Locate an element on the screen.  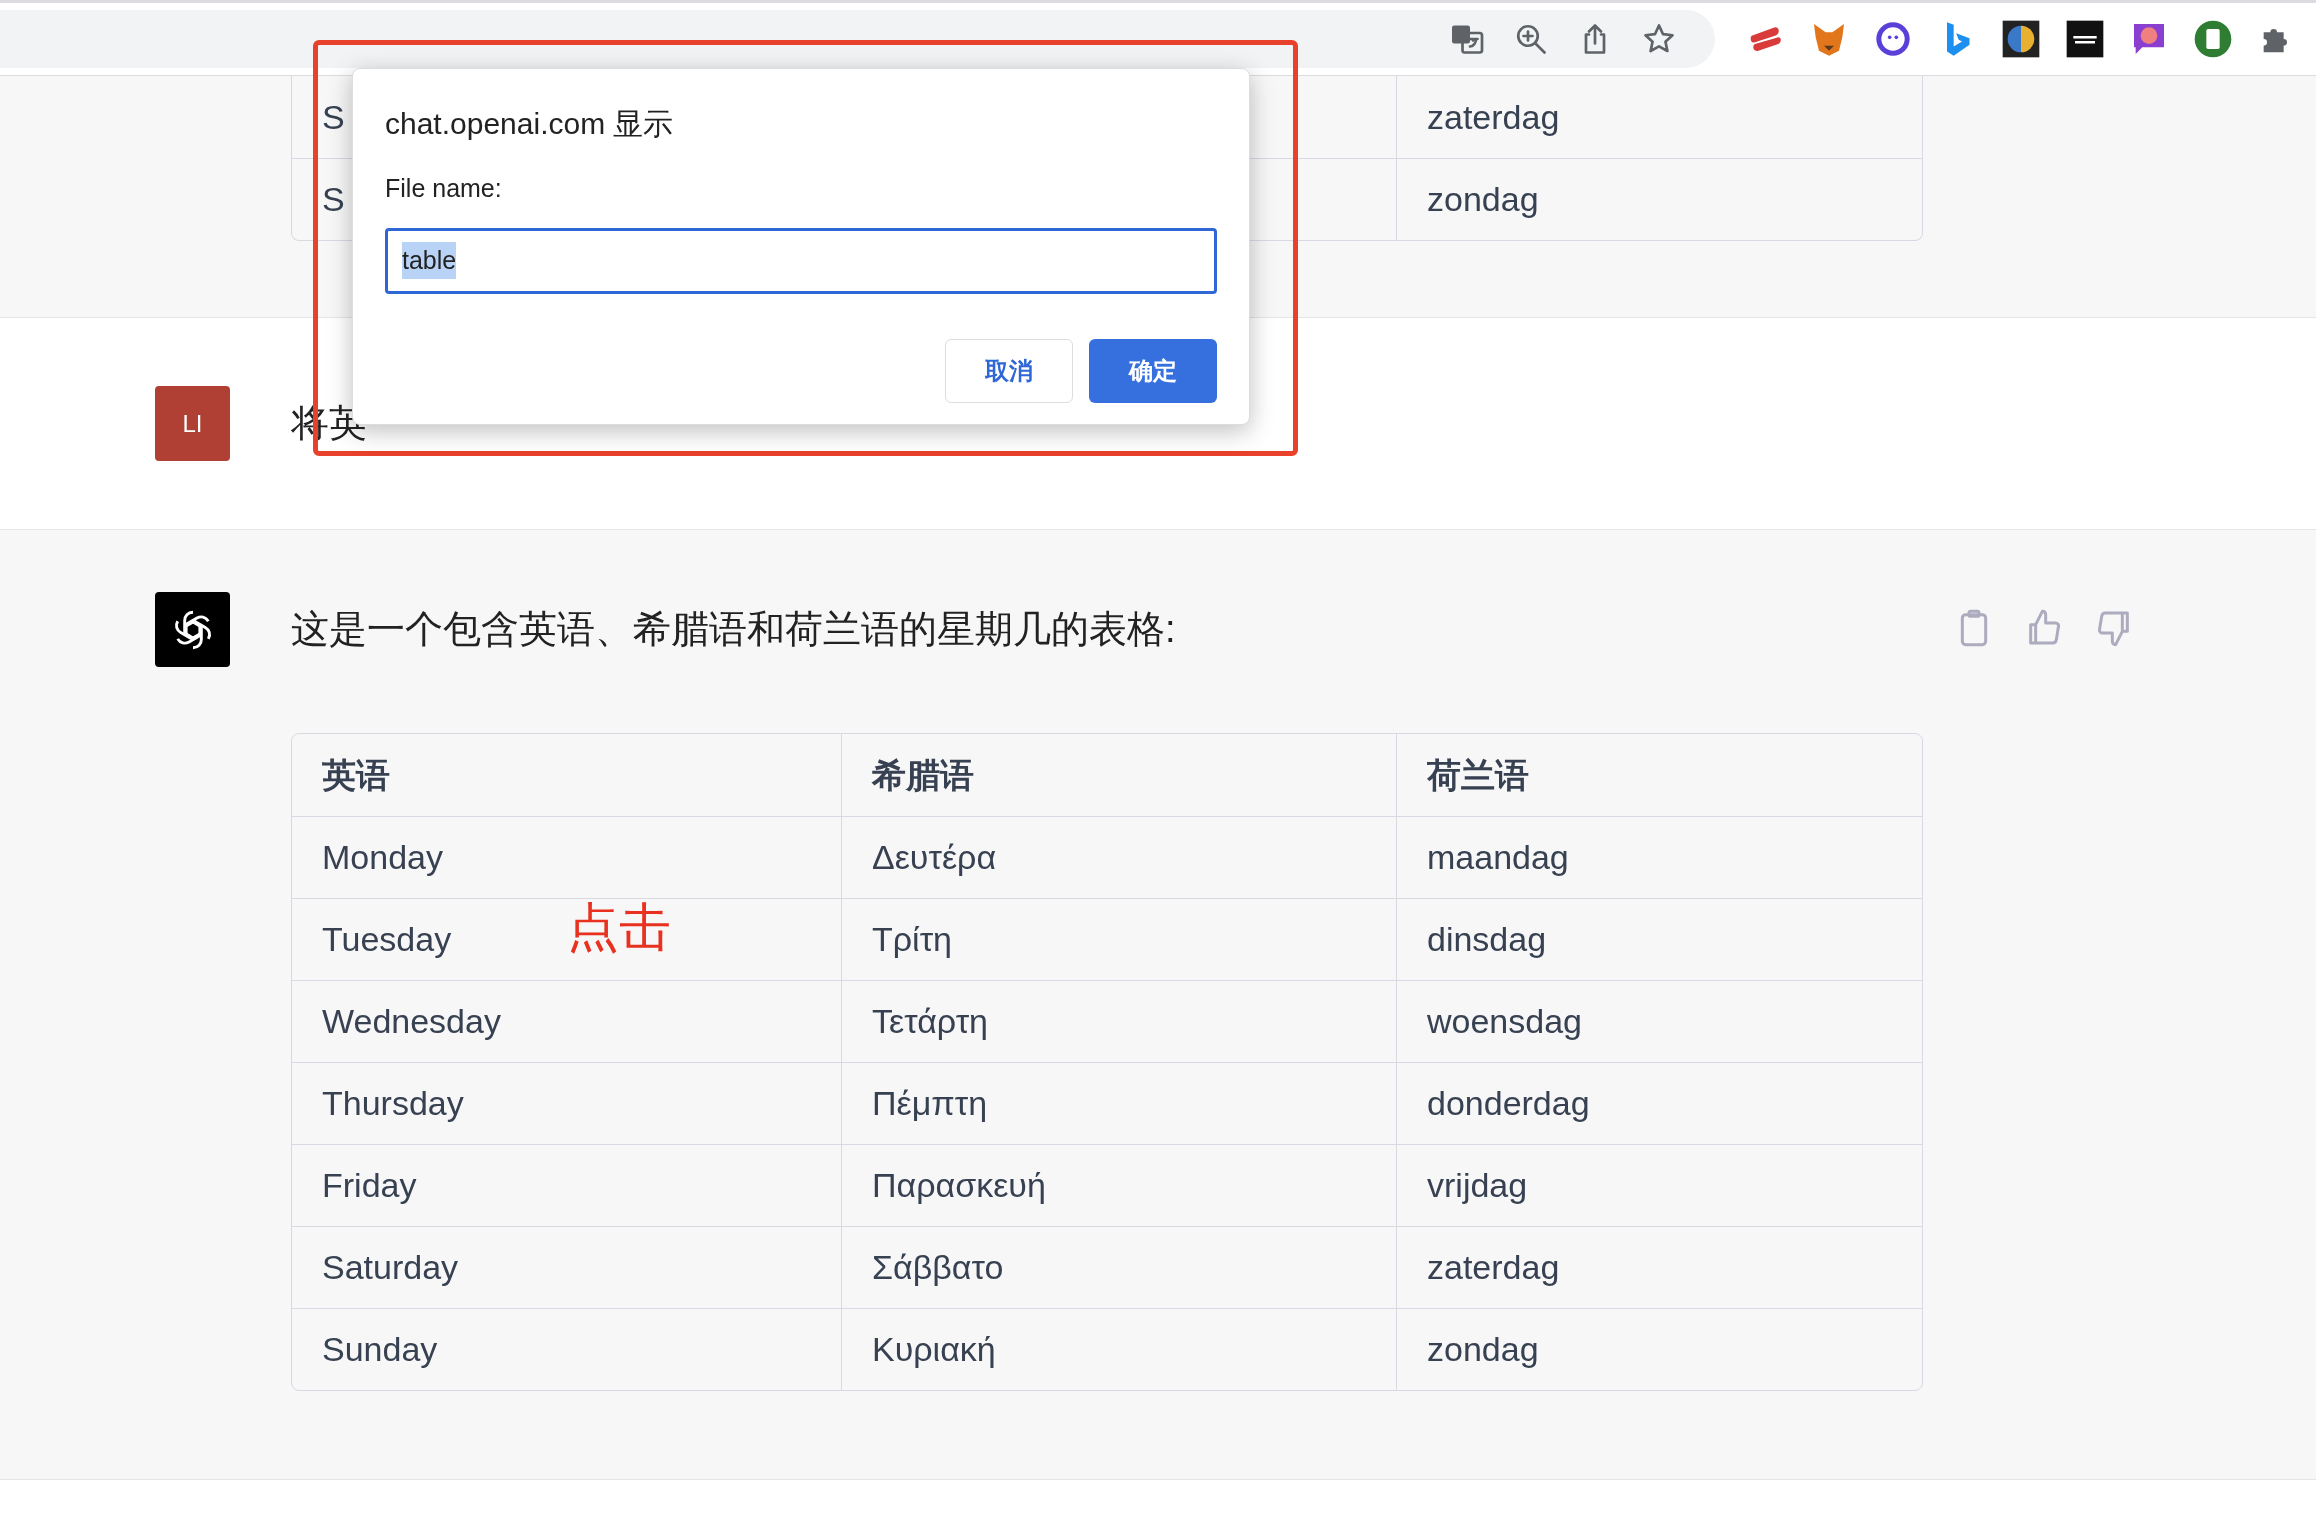
csv-icon is located at coordinates (2213, 39).